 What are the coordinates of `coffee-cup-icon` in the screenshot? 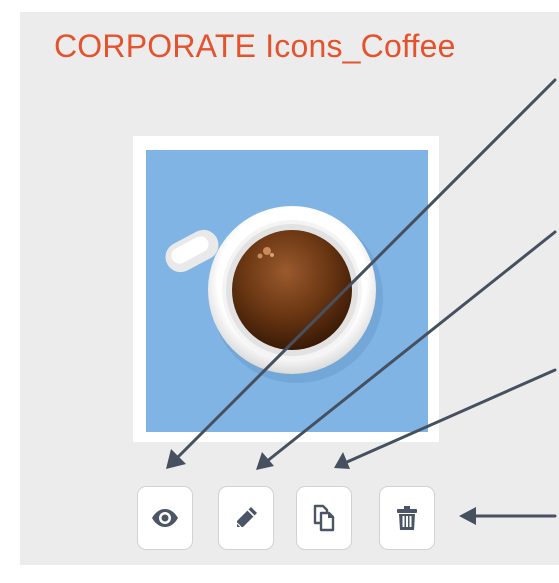 It's located at (274, 294).